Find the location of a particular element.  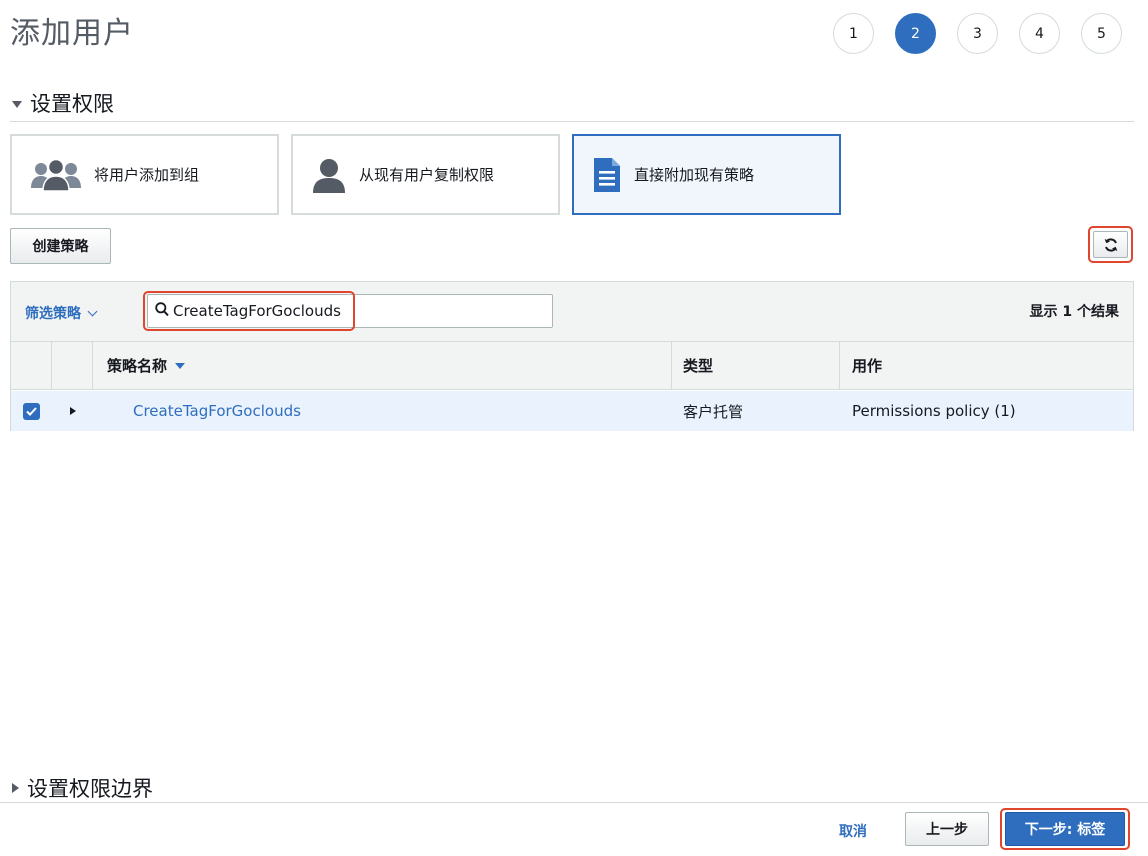

refresh-icon is located at coordinates (1110, 244).